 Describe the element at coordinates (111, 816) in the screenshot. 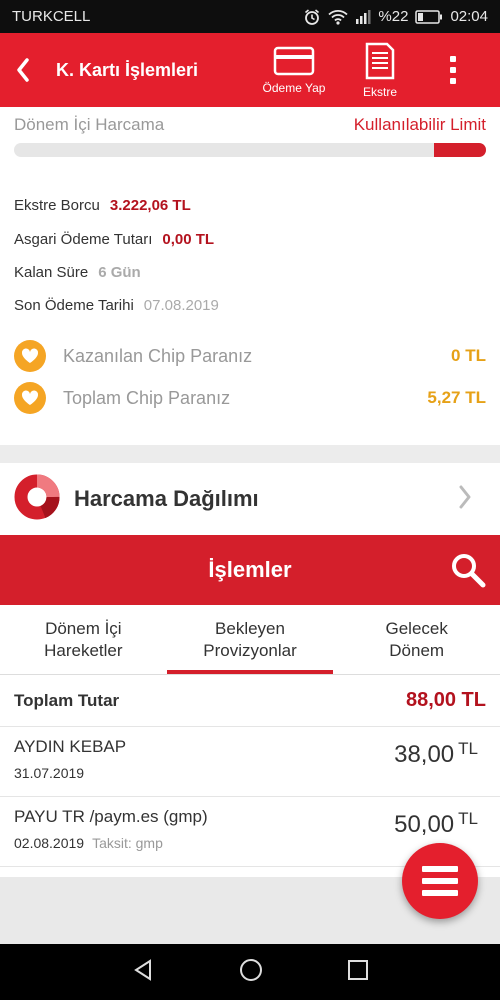

I see `merchant-name: PAYU TR /paym.es (gmp)` at that location.